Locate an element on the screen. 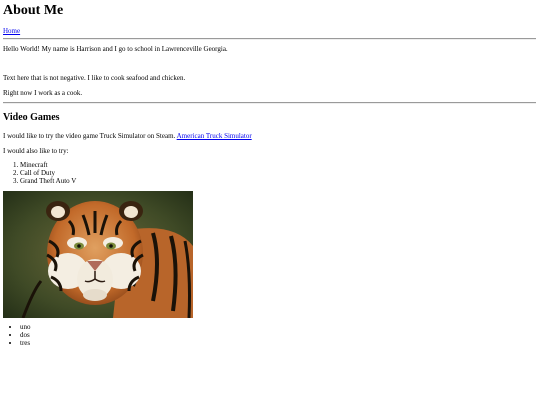 The image size is (540, 405). section-heading-video-games: Video Games is located at coordinates (31, 117).